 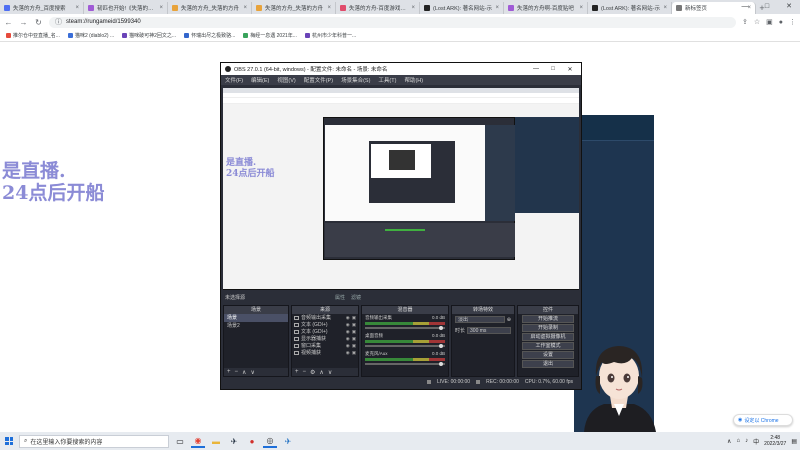 I want to click on obs-close-button: ✕, so click(x=570, y=69).